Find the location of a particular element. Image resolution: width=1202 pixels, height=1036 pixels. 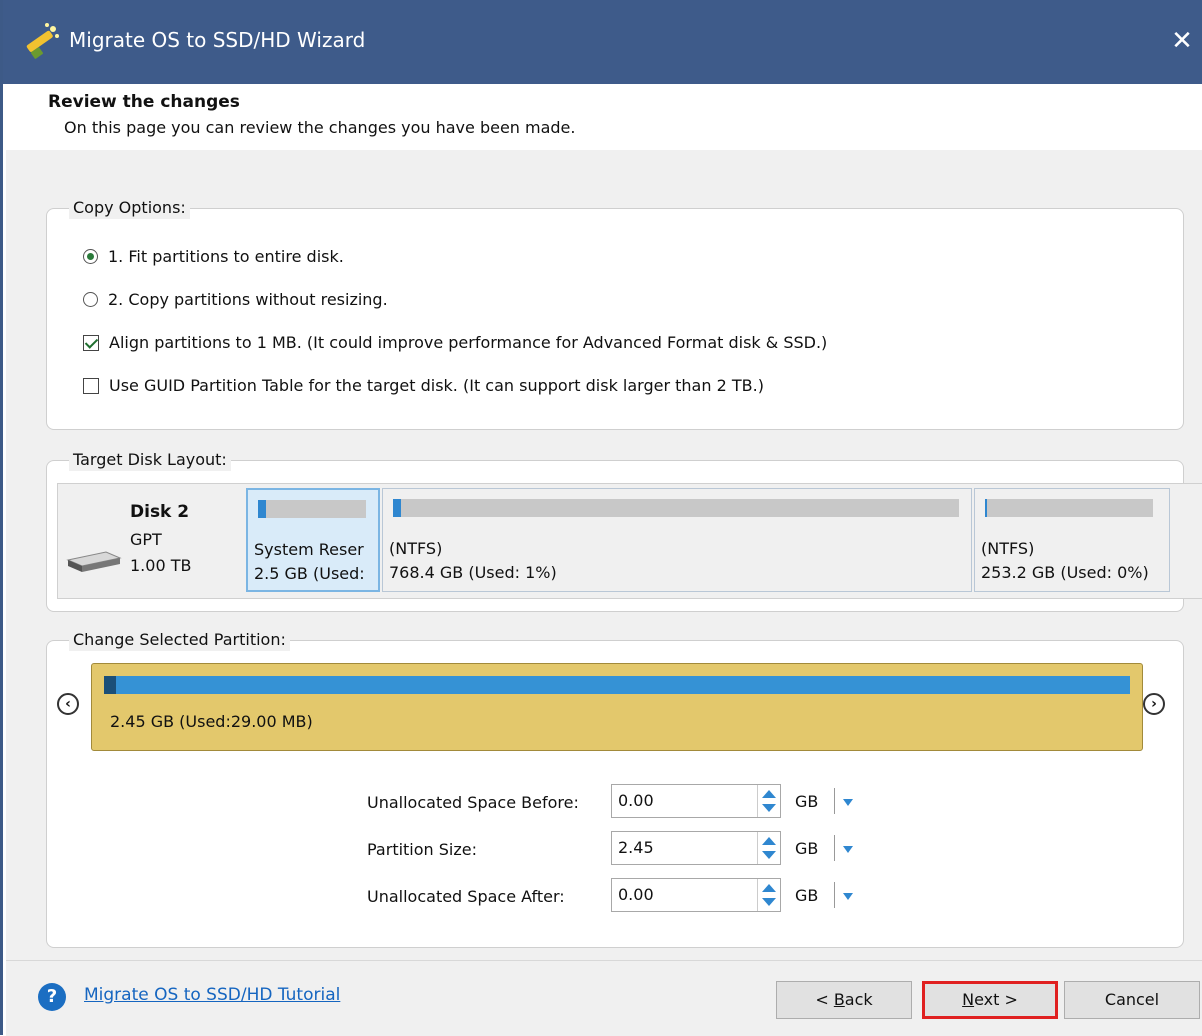

cancel-button: Cancel is located at coordinates (1132, 1000).